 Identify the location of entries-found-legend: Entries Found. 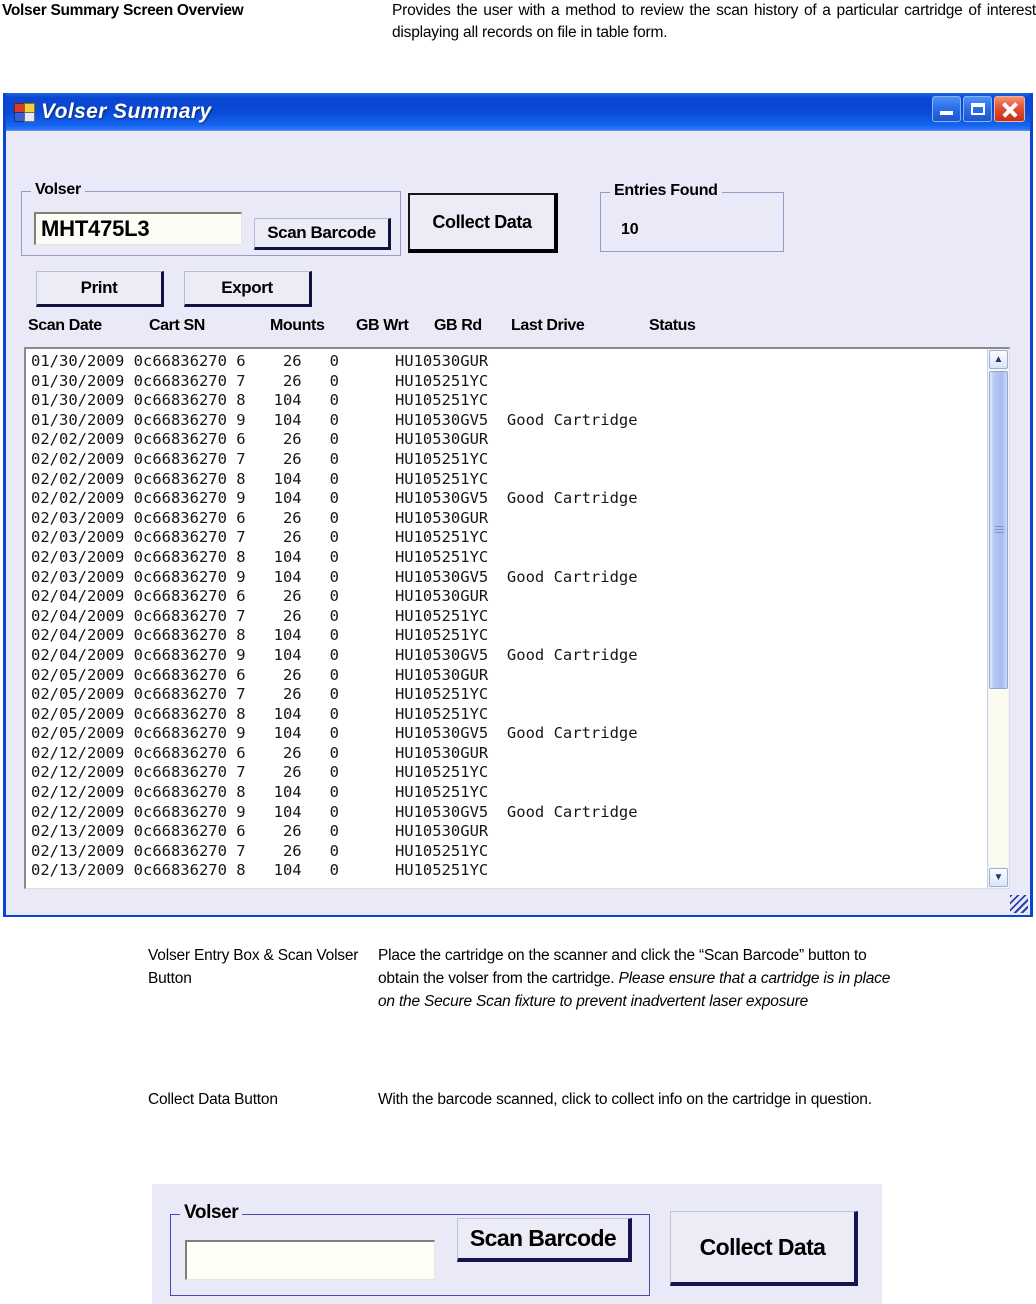
(666, 191).